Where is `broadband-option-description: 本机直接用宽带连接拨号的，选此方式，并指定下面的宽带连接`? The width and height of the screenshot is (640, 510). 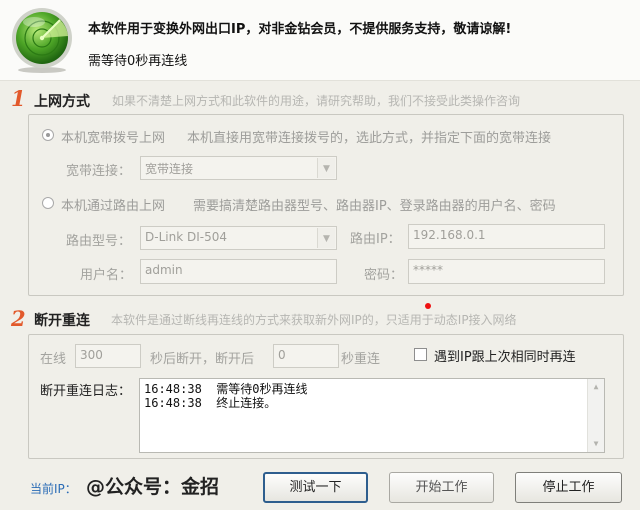
broadband-option-description: 本机直接用宽带连接拨号的，选此方式，并指定下面的宽带连接 is located at coordinates (369, 138).